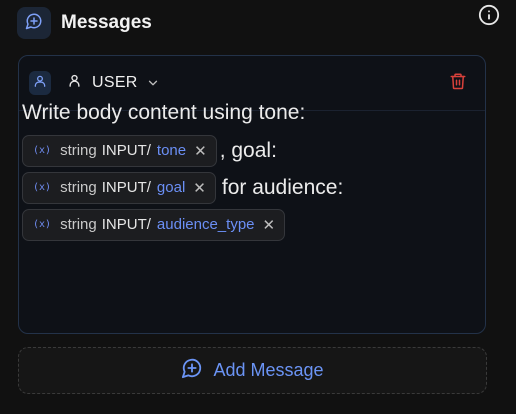 The image size is (516, 414). Describe the element at coordinates (154, 224) in the screenshot. I see `variable-chip-audience-type: (x) string INPUT/ audience_type ✕` at that location.